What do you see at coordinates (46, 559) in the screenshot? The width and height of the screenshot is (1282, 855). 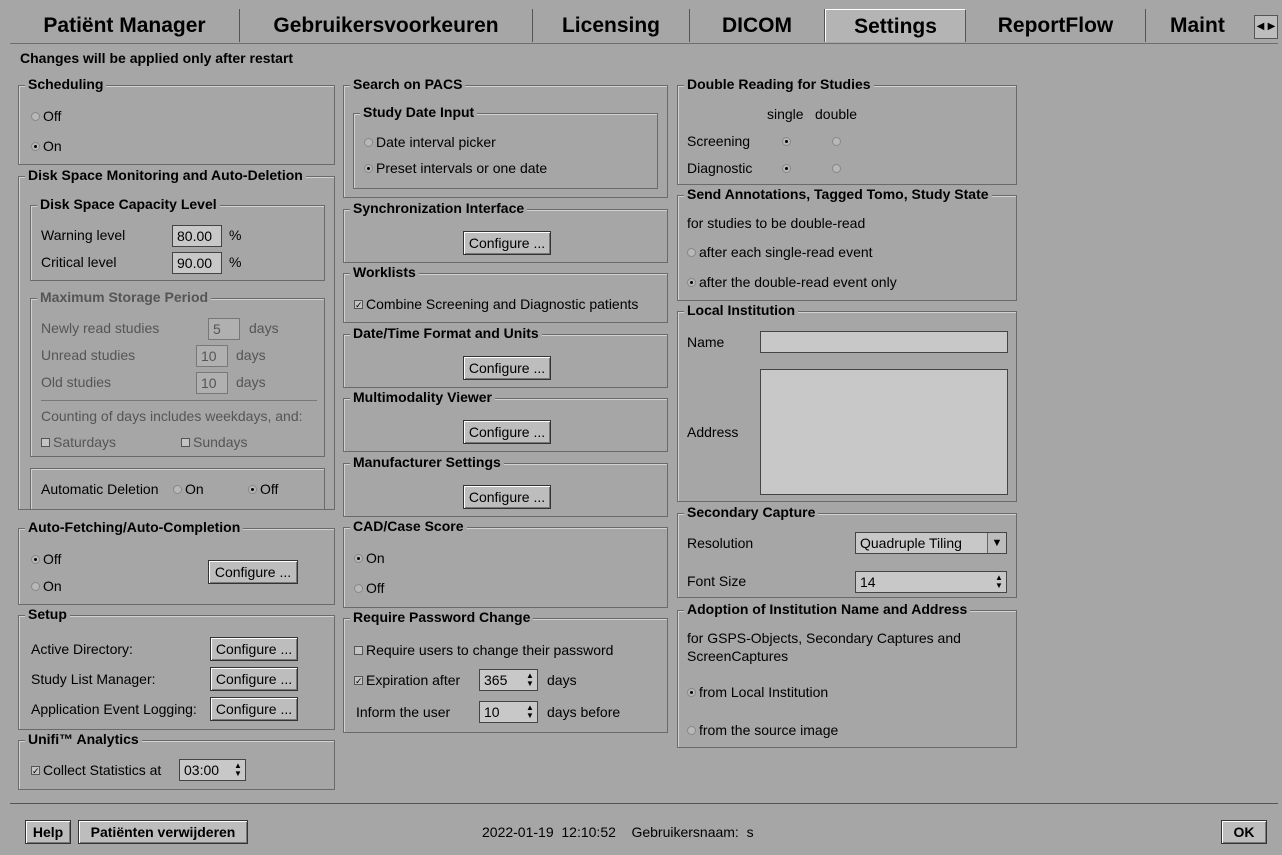 I see `autofetch-off-radio: Off` at bounding box center [46, 559].